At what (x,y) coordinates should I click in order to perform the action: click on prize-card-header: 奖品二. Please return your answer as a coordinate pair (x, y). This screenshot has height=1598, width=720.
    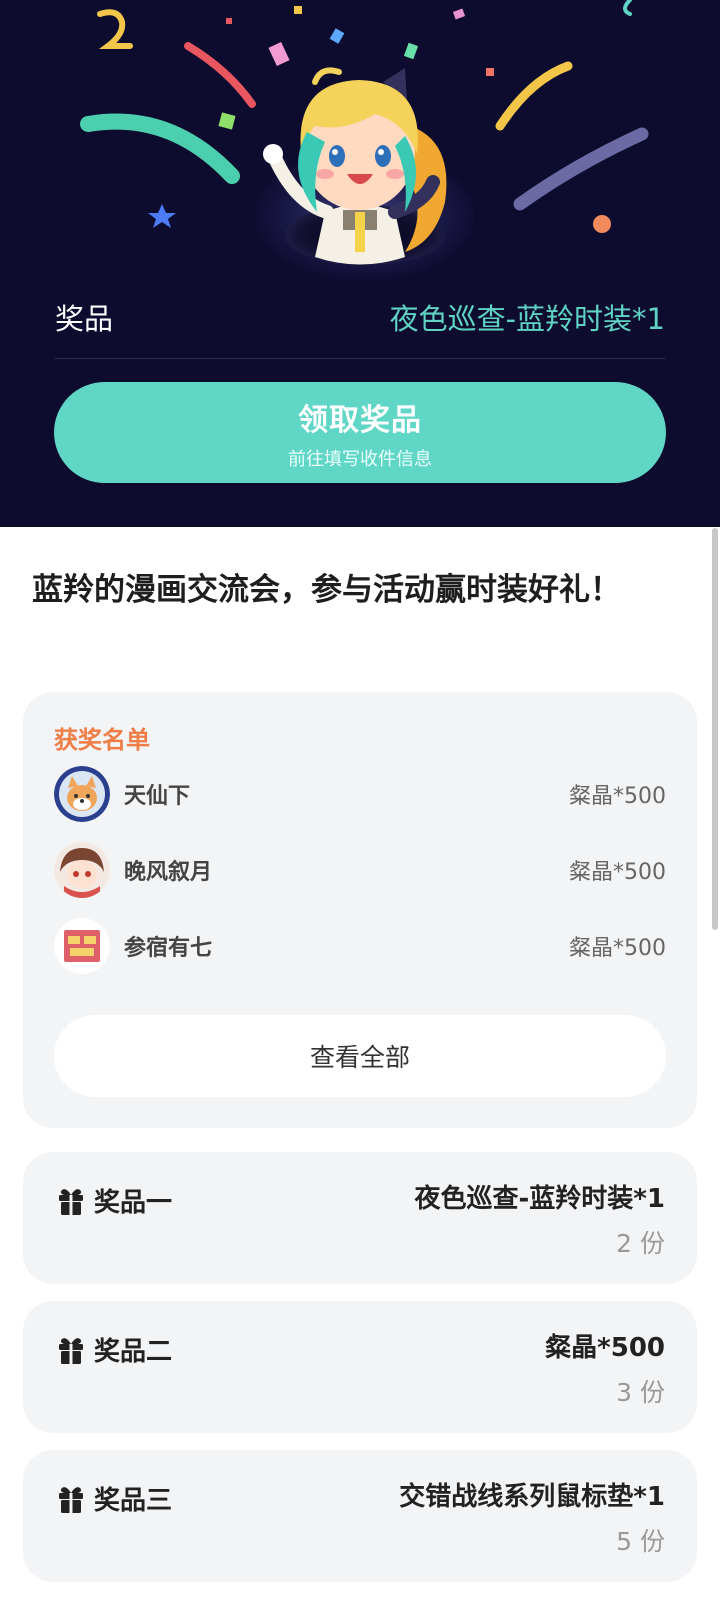
    Looking at the image, I should click on (115, 1349).